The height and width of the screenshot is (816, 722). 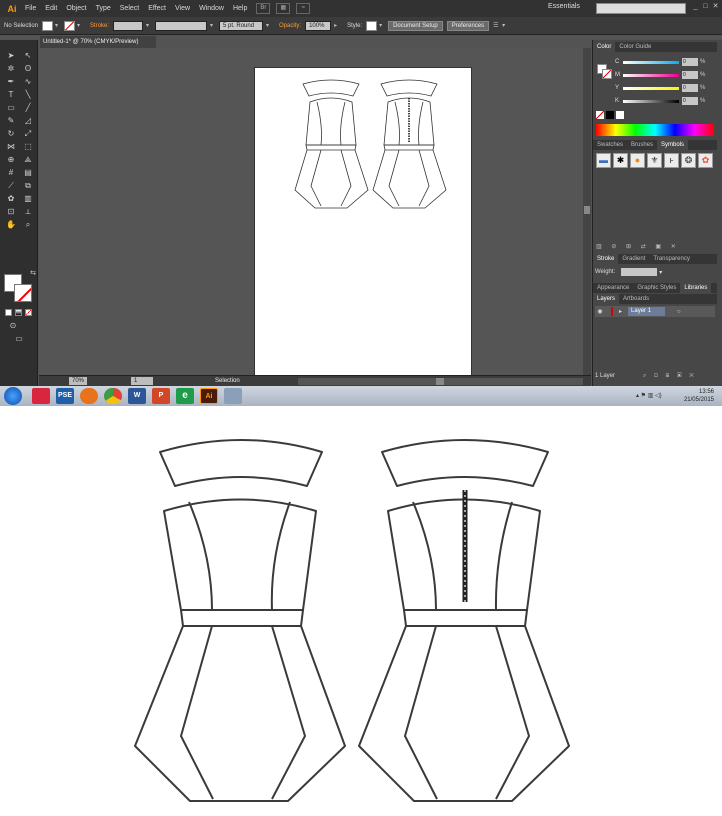 I want to click on tab-layers: Layers, so click(x=606, y=299).